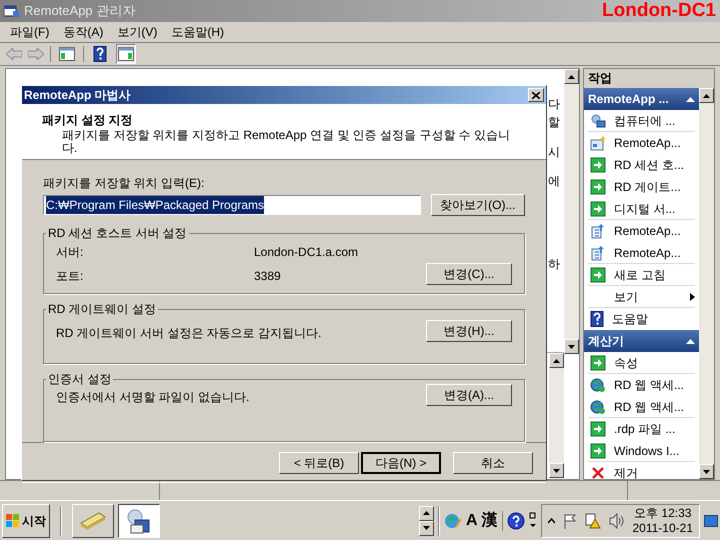 The width and height of the screenshot is (720, 540). I want to click on location-field: C:₩Program Files₩Packaged Programs, so click(232, 205).